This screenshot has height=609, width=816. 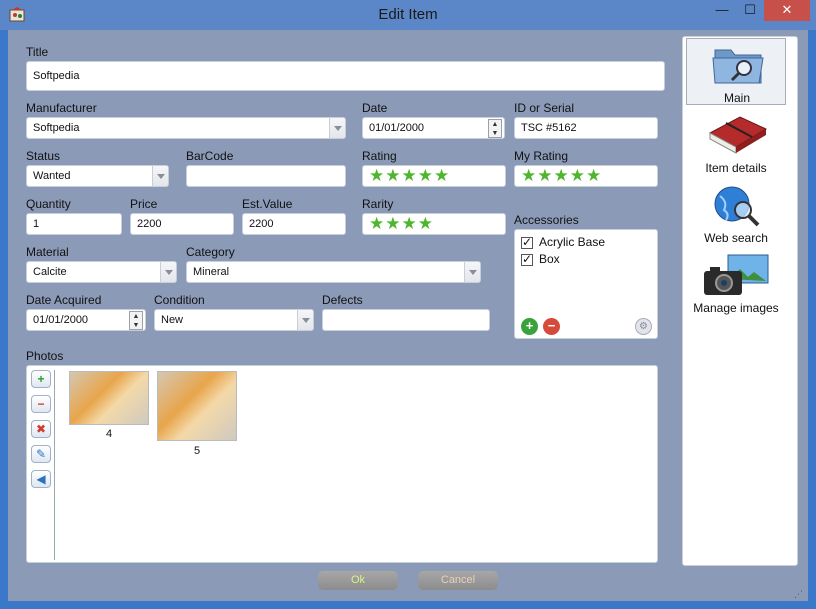 What do you see at coordinates (408, 14) in the screenshot?
I see `window-title: Edit Item` at bounding box center [408, 14].